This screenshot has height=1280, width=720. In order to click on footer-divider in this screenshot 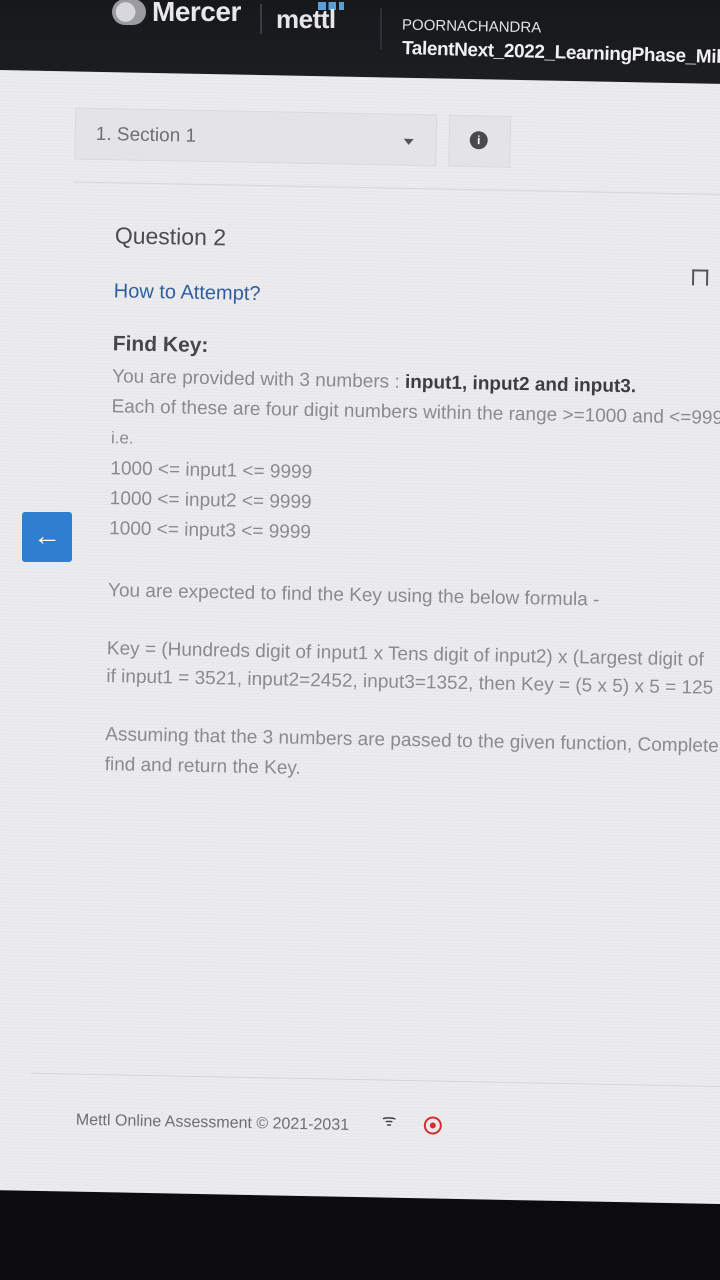, I will do `click(375, 1080)`.